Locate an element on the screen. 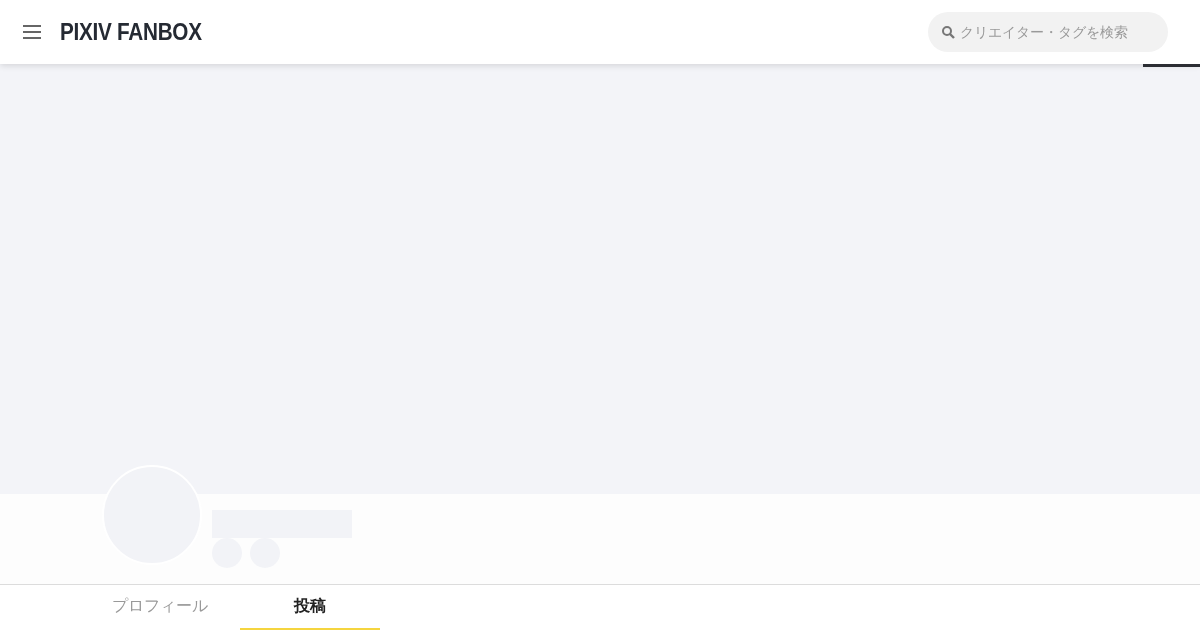 This screenshot has height=630, width=1200. tab: 投稿 is located at coordinates (310, 607).